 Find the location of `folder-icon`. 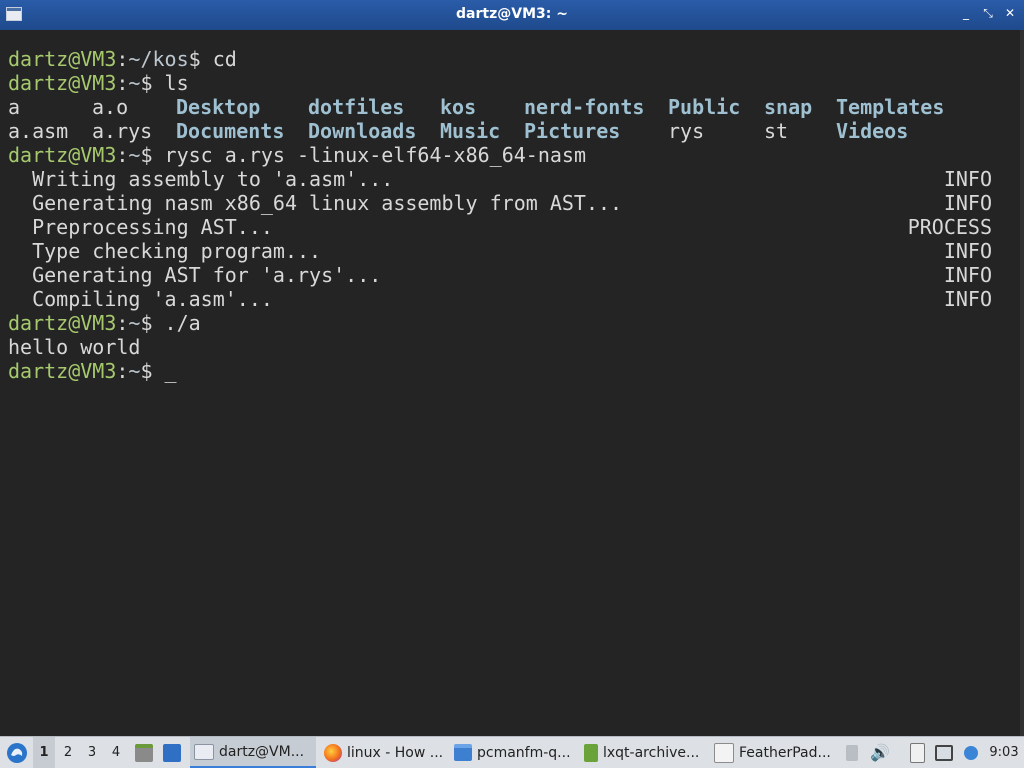

folder-icon is located at coordinates (463, 752).